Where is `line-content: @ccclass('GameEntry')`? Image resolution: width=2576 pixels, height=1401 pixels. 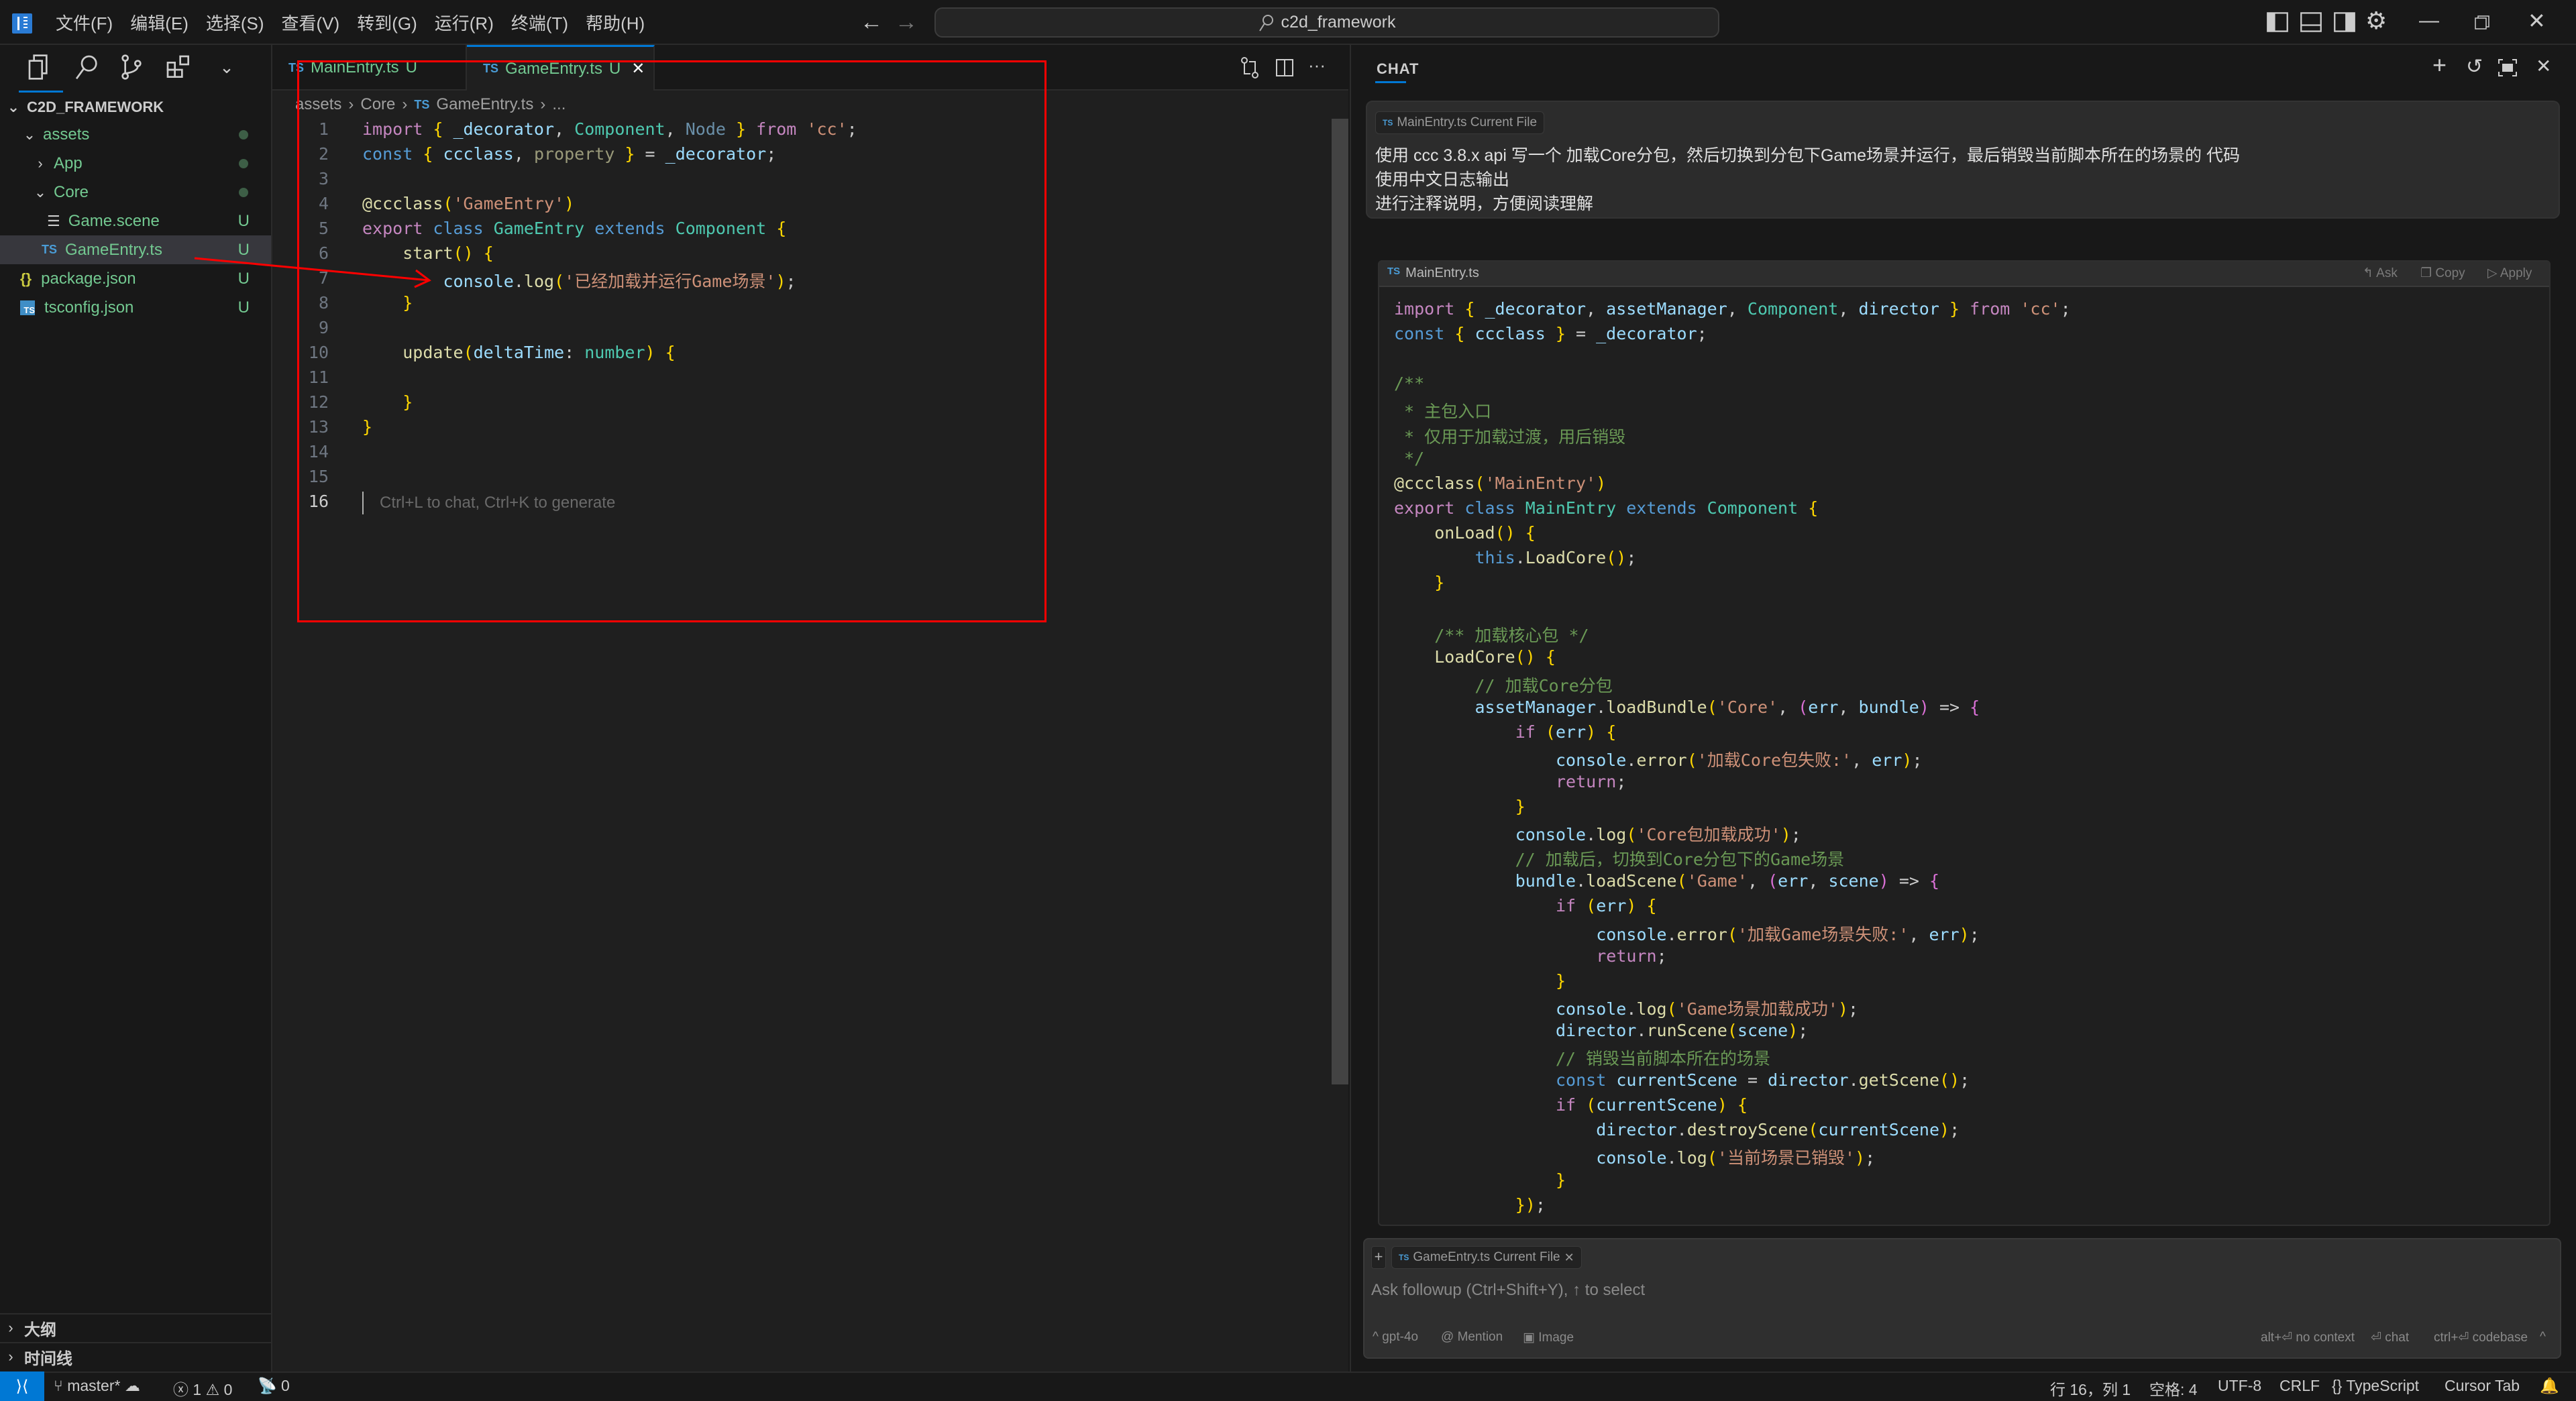
line-content: @ccclass('GameEntry') is located at coordinates (468, 203).